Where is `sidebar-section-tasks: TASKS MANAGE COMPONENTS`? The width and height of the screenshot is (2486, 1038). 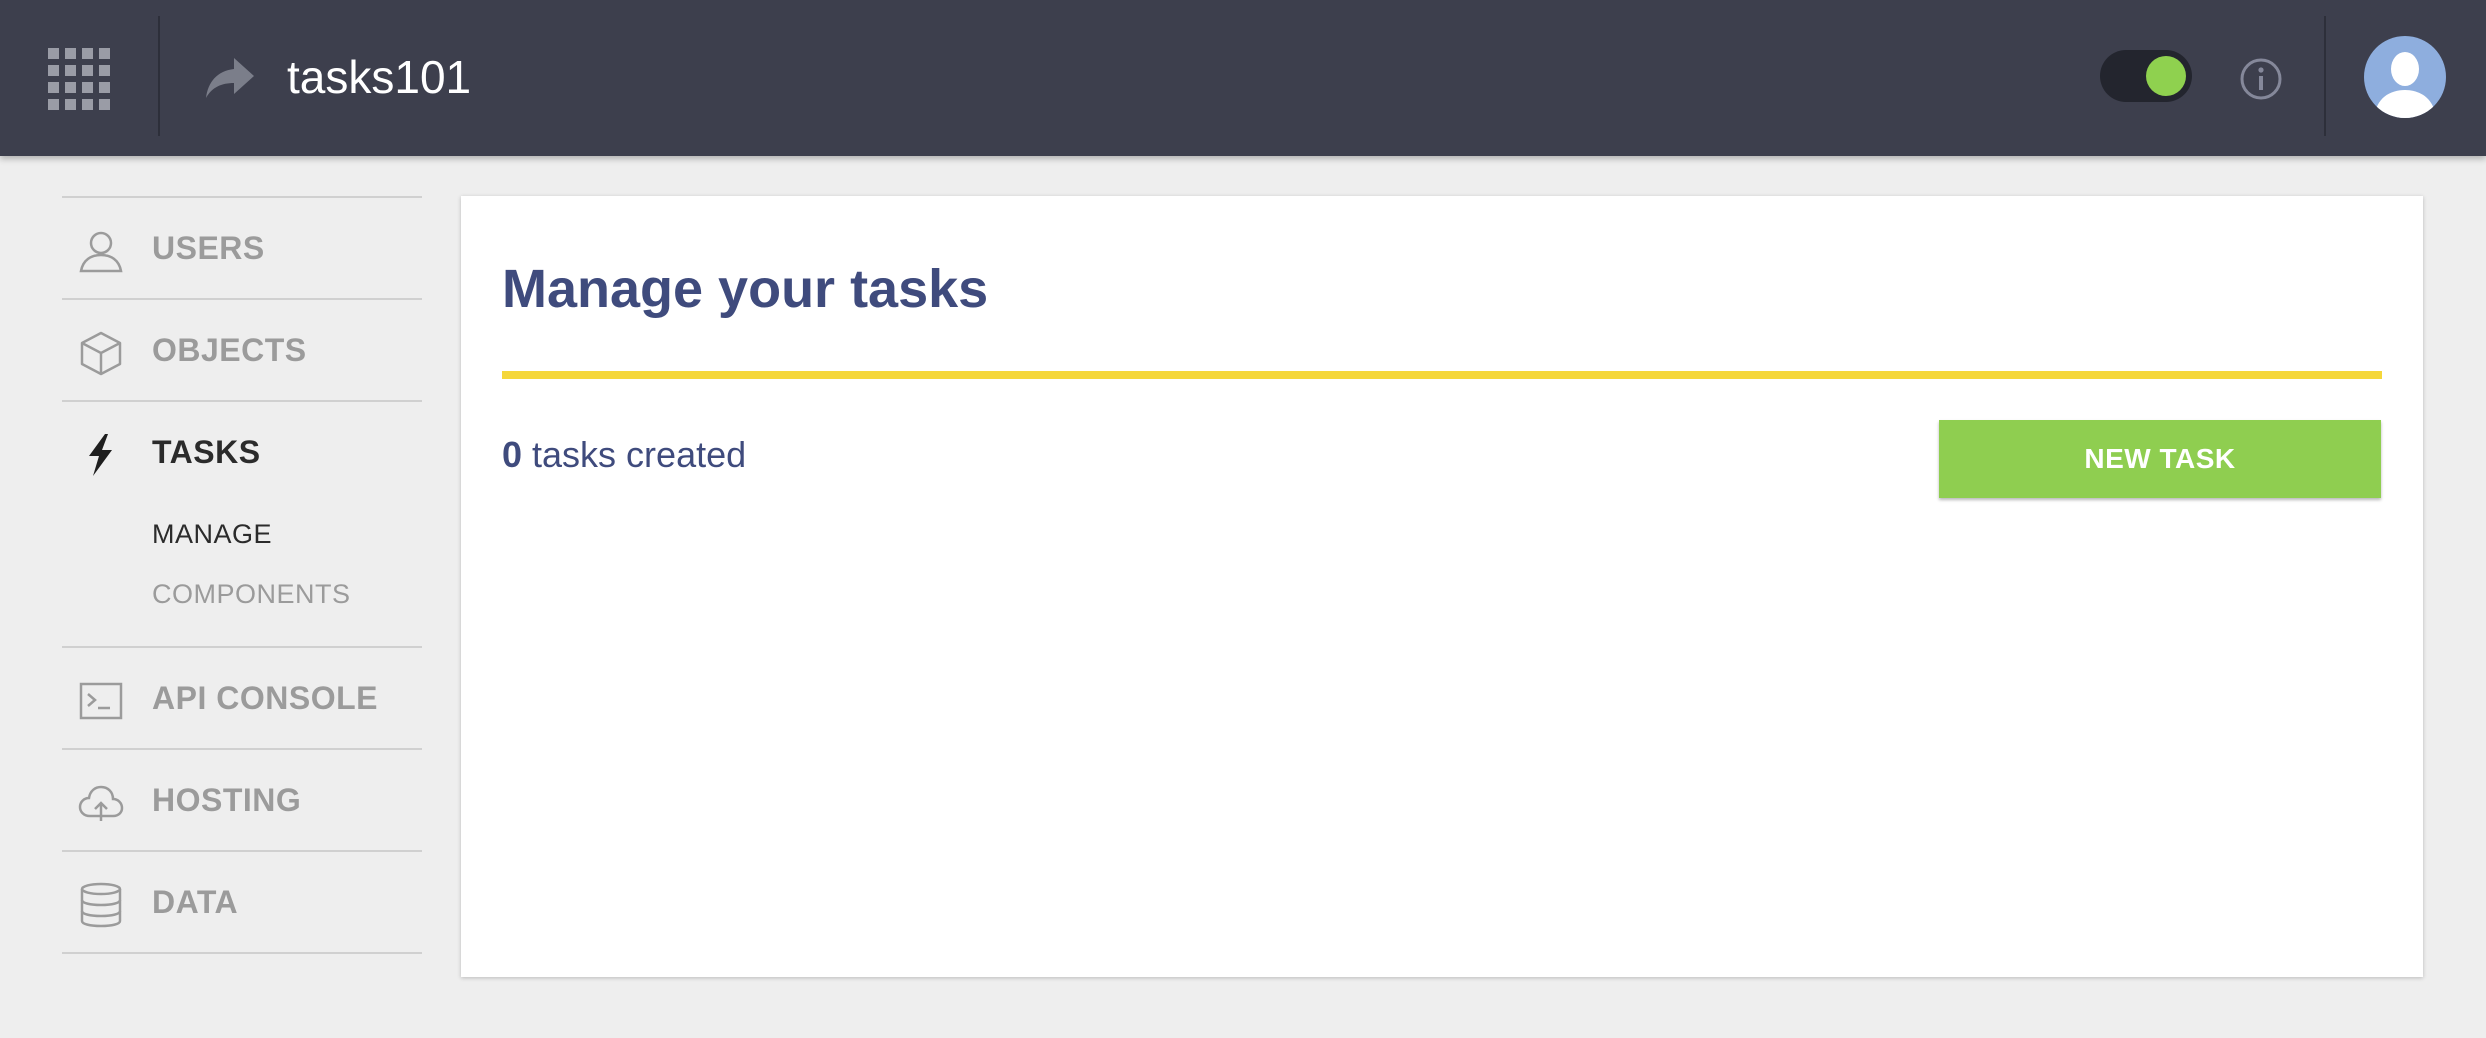
sidebar-section-tasks: TASKS MANAGE COMPONENTS is located at coordinates (242, 523).